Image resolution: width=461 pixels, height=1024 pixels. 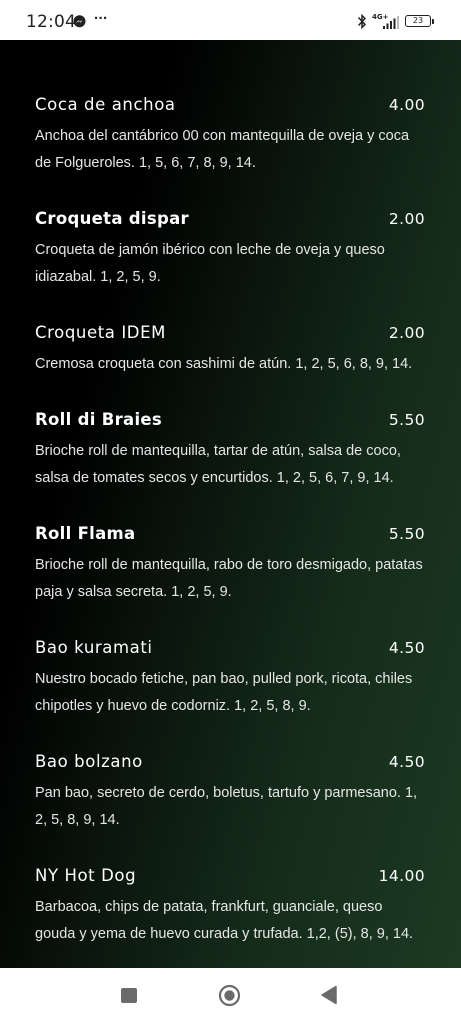 What do you see at coordinates (230, 20) in the screenshot?
I see `status-bar: 12:04 ··· 4G+ 23` at bounding box center [230, 20].